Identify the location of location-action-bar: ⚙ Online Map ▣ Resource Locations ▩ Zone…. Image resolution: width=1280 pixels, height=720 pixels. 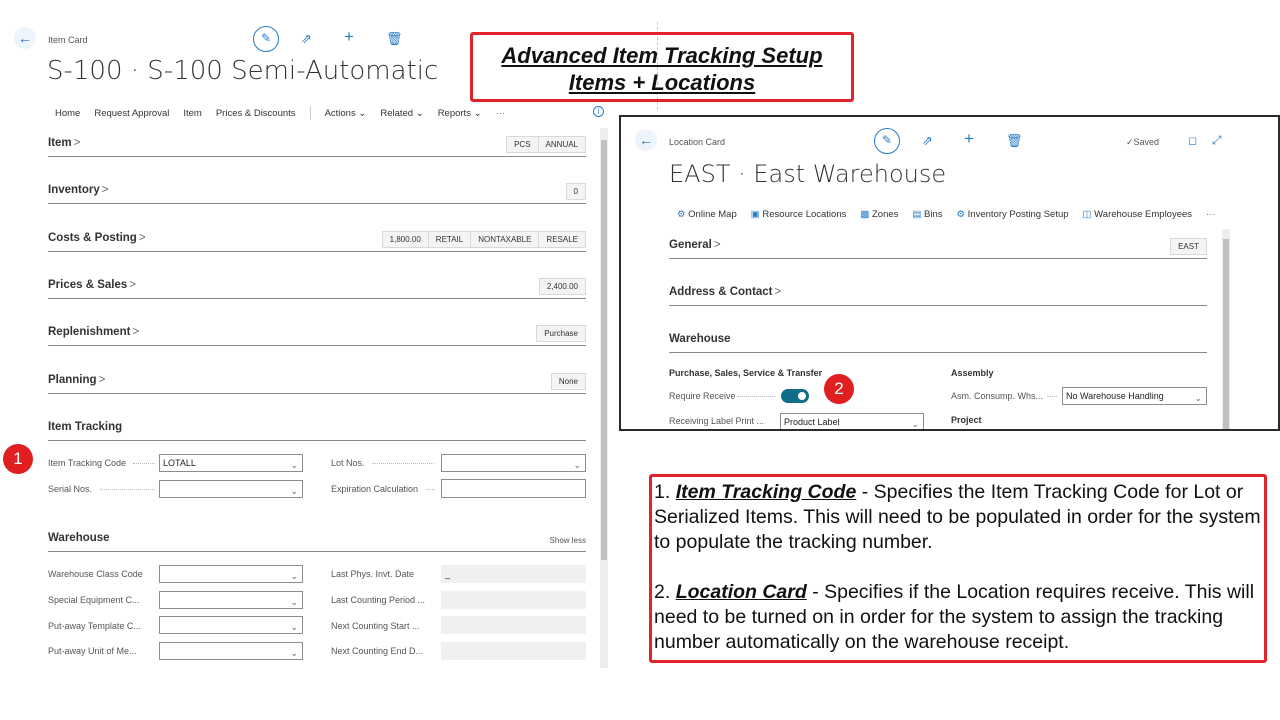
(953, 214).